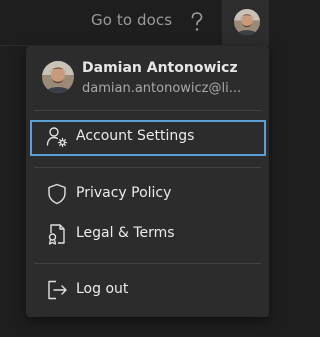 This screenshot has width=320, height=337. I want to click on menu-item-label: Log out, so click(102, 289).